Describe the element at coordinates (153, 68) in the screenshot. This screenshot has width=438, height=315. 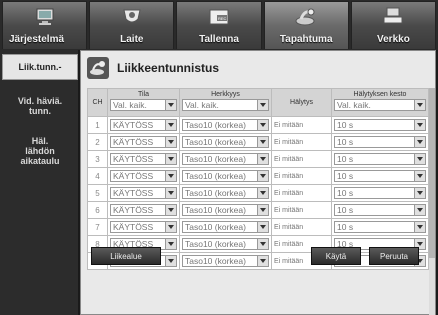
I see `panel-header: Liikkeentunnistus` at that location.